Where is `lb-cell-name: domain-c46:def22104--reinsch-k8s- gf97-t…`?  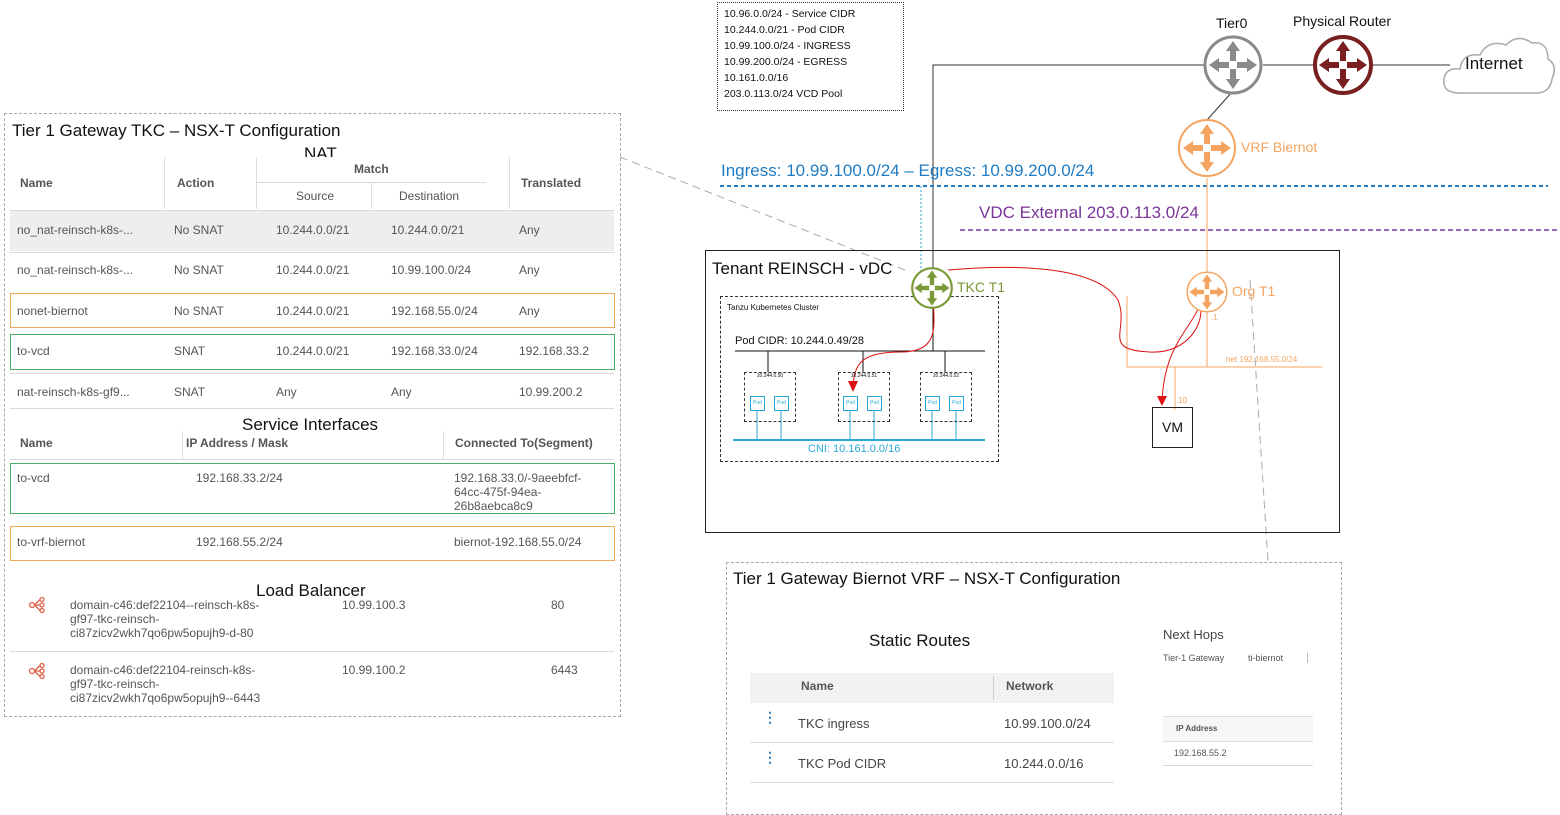 lb-cell-name: domain-c46:def22104--reinsch-k8s- gf97-t… is located at coordinates (164, 619).